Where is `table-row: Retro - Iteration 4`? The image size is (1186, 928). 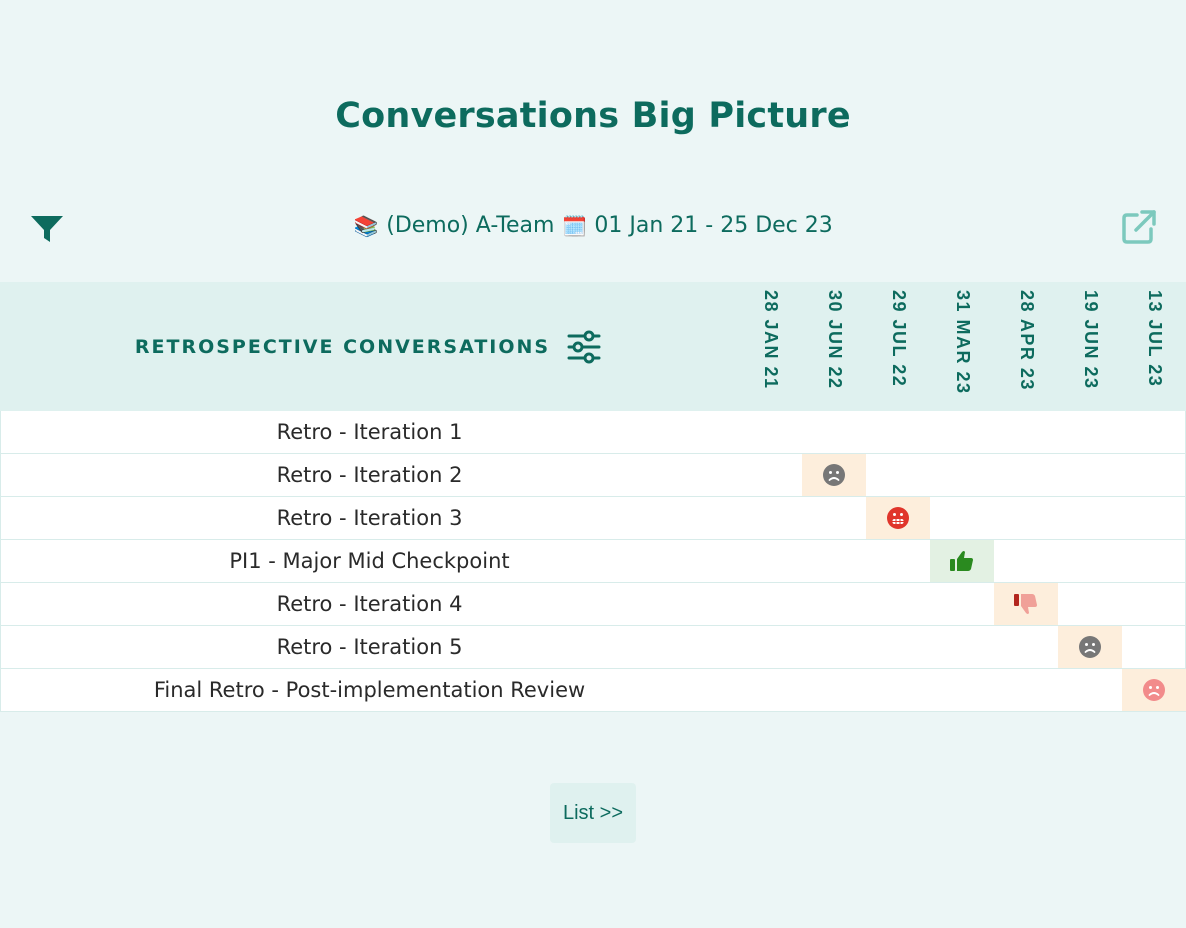 table-row: Retro - Iteration 4 is located at coordinates (593, 604).